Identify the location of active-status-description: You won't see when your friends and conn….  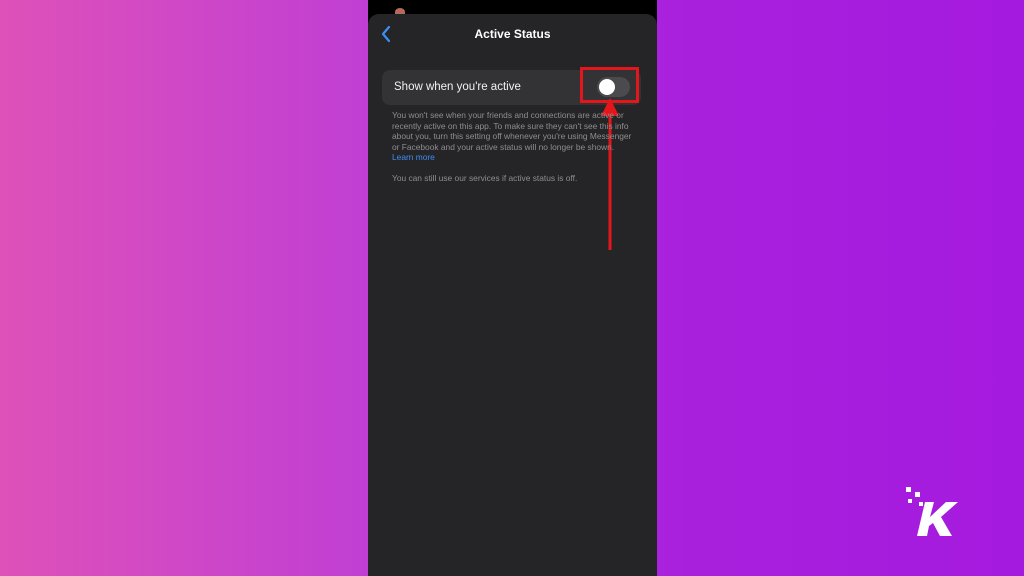
(514, 136).